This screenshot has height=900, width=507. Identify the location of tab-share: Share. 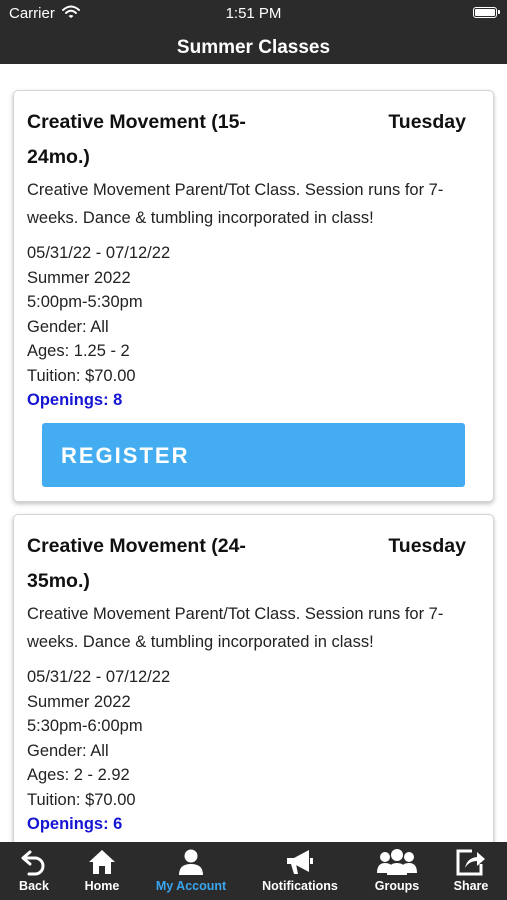
(471, 871).